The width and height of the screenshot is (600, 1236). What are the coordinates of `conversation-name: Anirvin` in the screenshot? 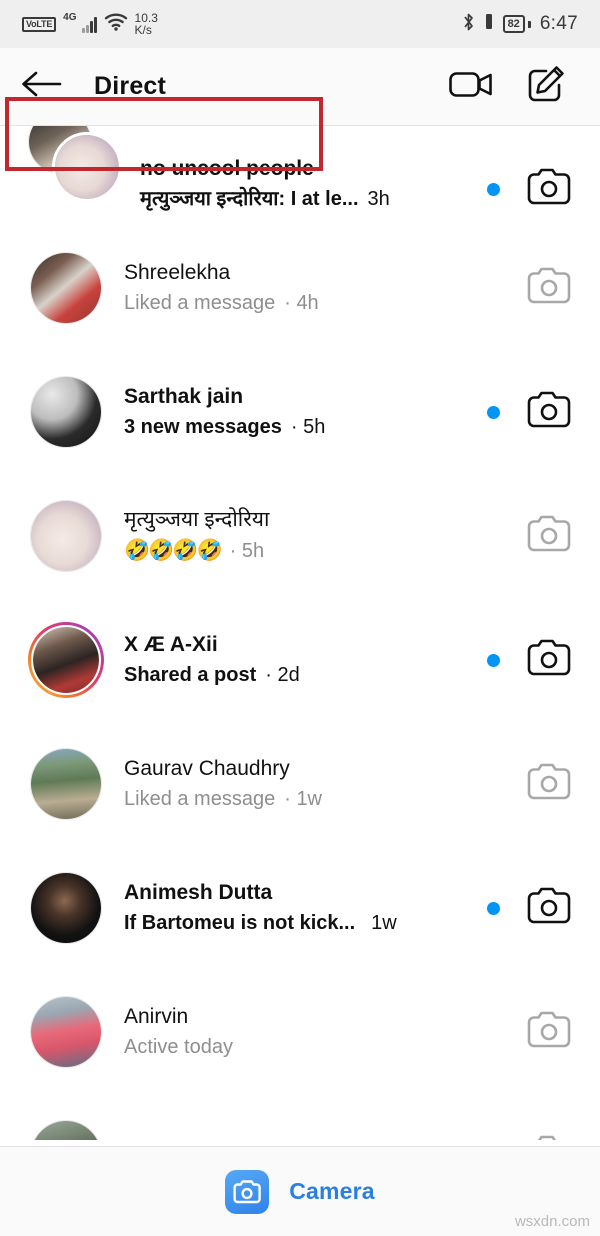 It's located at (156, 1017).